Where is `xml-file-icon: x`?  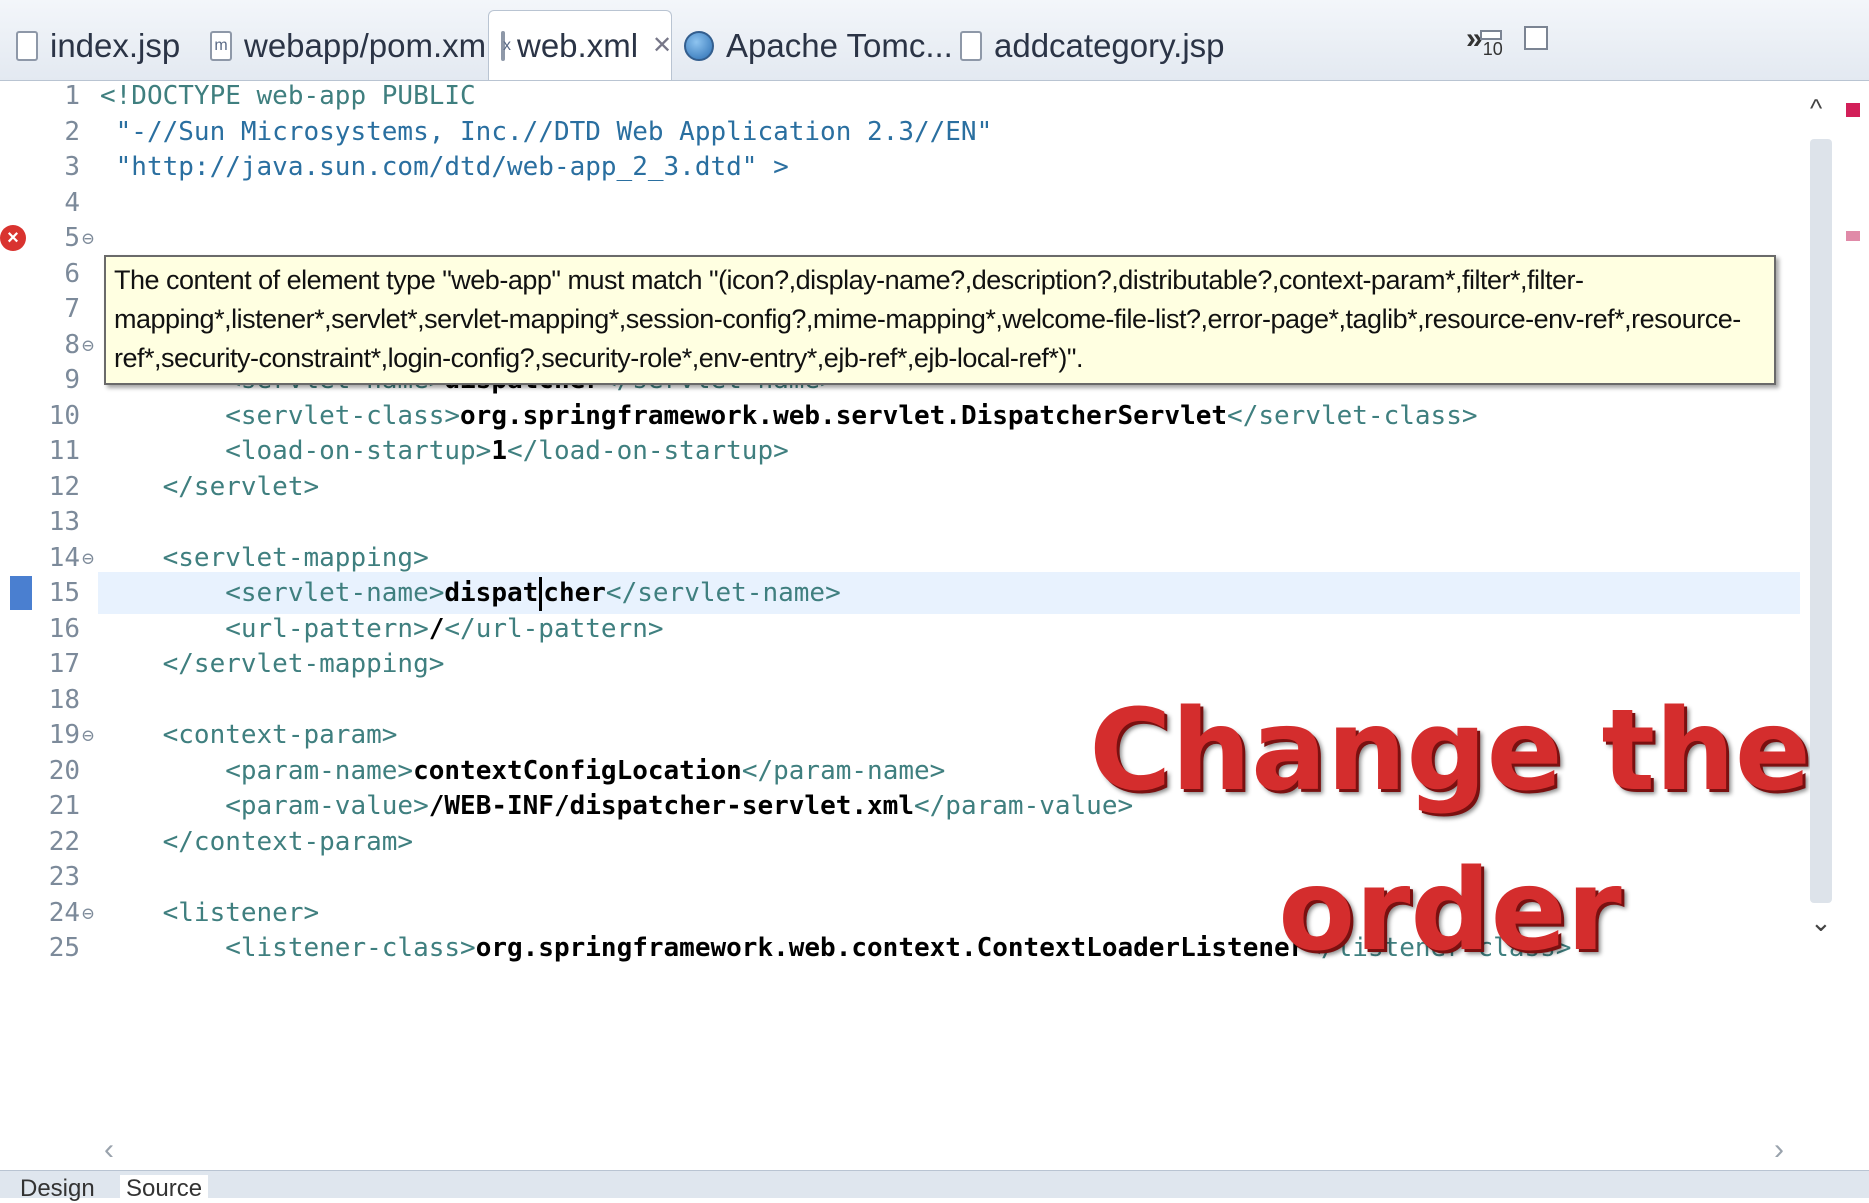 xml-file-icon: x is located at coordinates (506, 45).